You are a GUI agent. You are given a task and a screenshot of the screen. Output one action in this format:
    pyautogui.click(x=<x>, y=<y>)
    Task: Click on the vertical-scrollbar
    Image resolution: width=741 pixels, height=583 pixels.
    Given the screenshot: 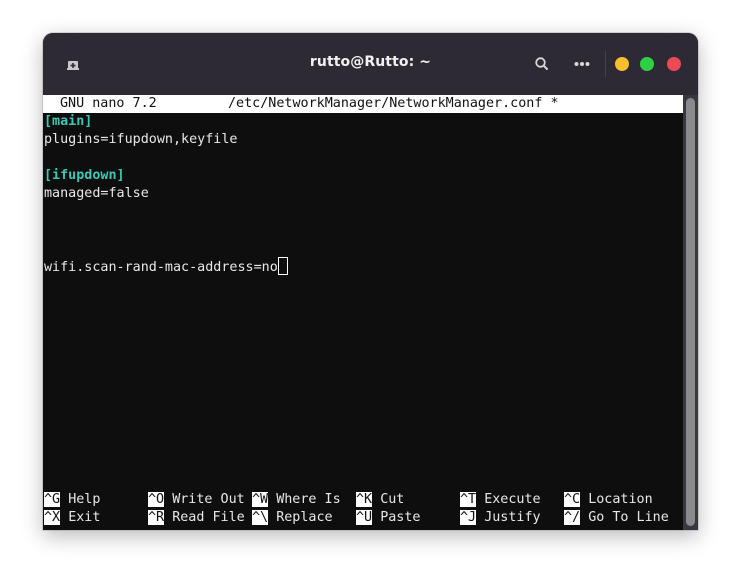 What is the action you would take?
    pyautogui.click(x=690, y=312)
    